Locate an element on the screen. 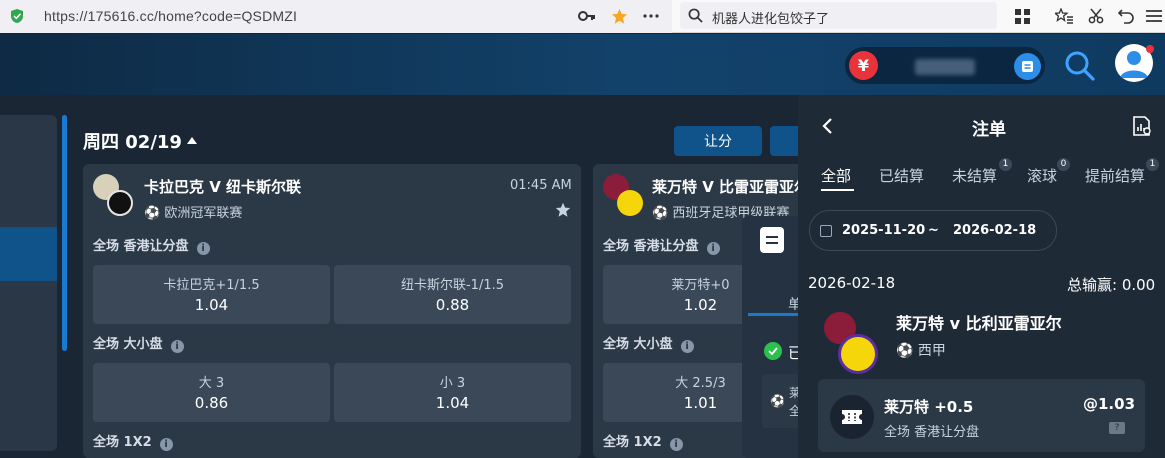 The image size is (1165, 458). scrollbar is located at coordinates (64, 233).